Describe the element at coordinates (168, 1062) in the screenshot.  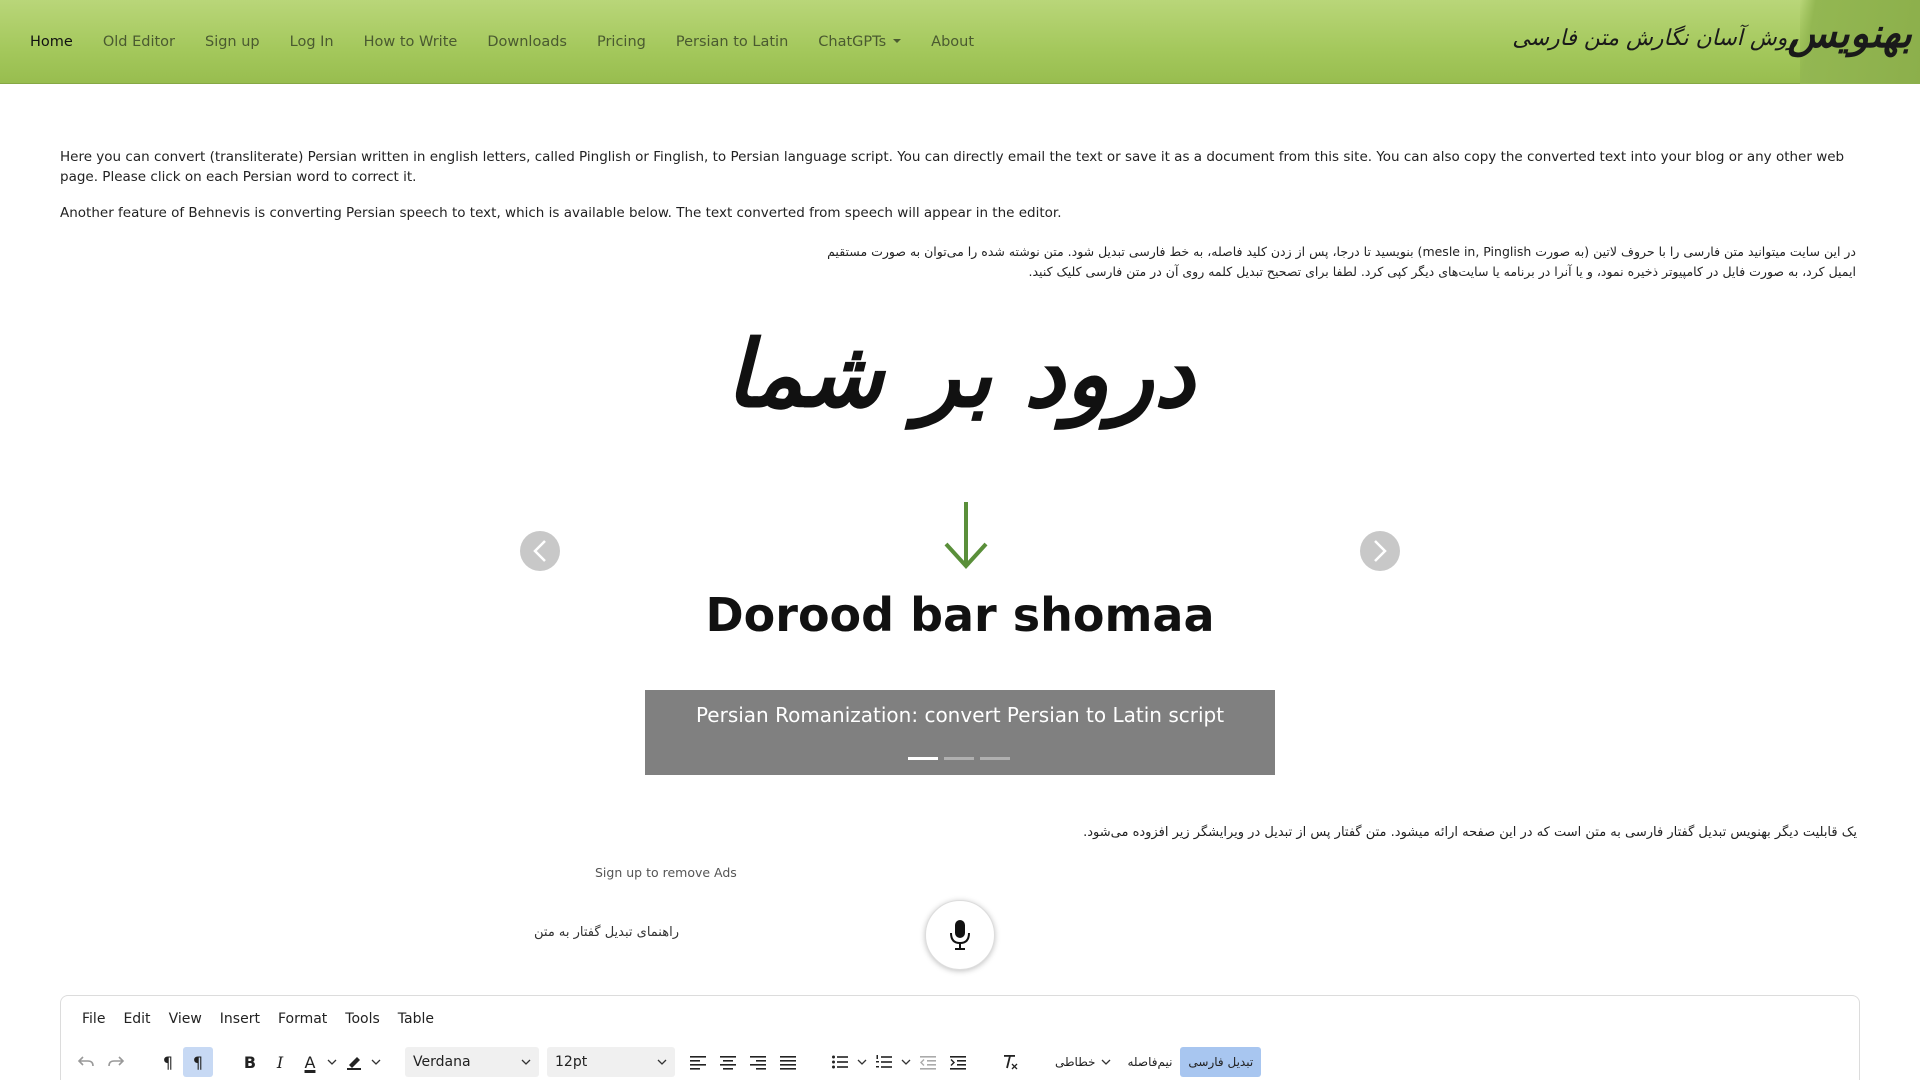
I see `ltr-direction-button: ¶` at that location.